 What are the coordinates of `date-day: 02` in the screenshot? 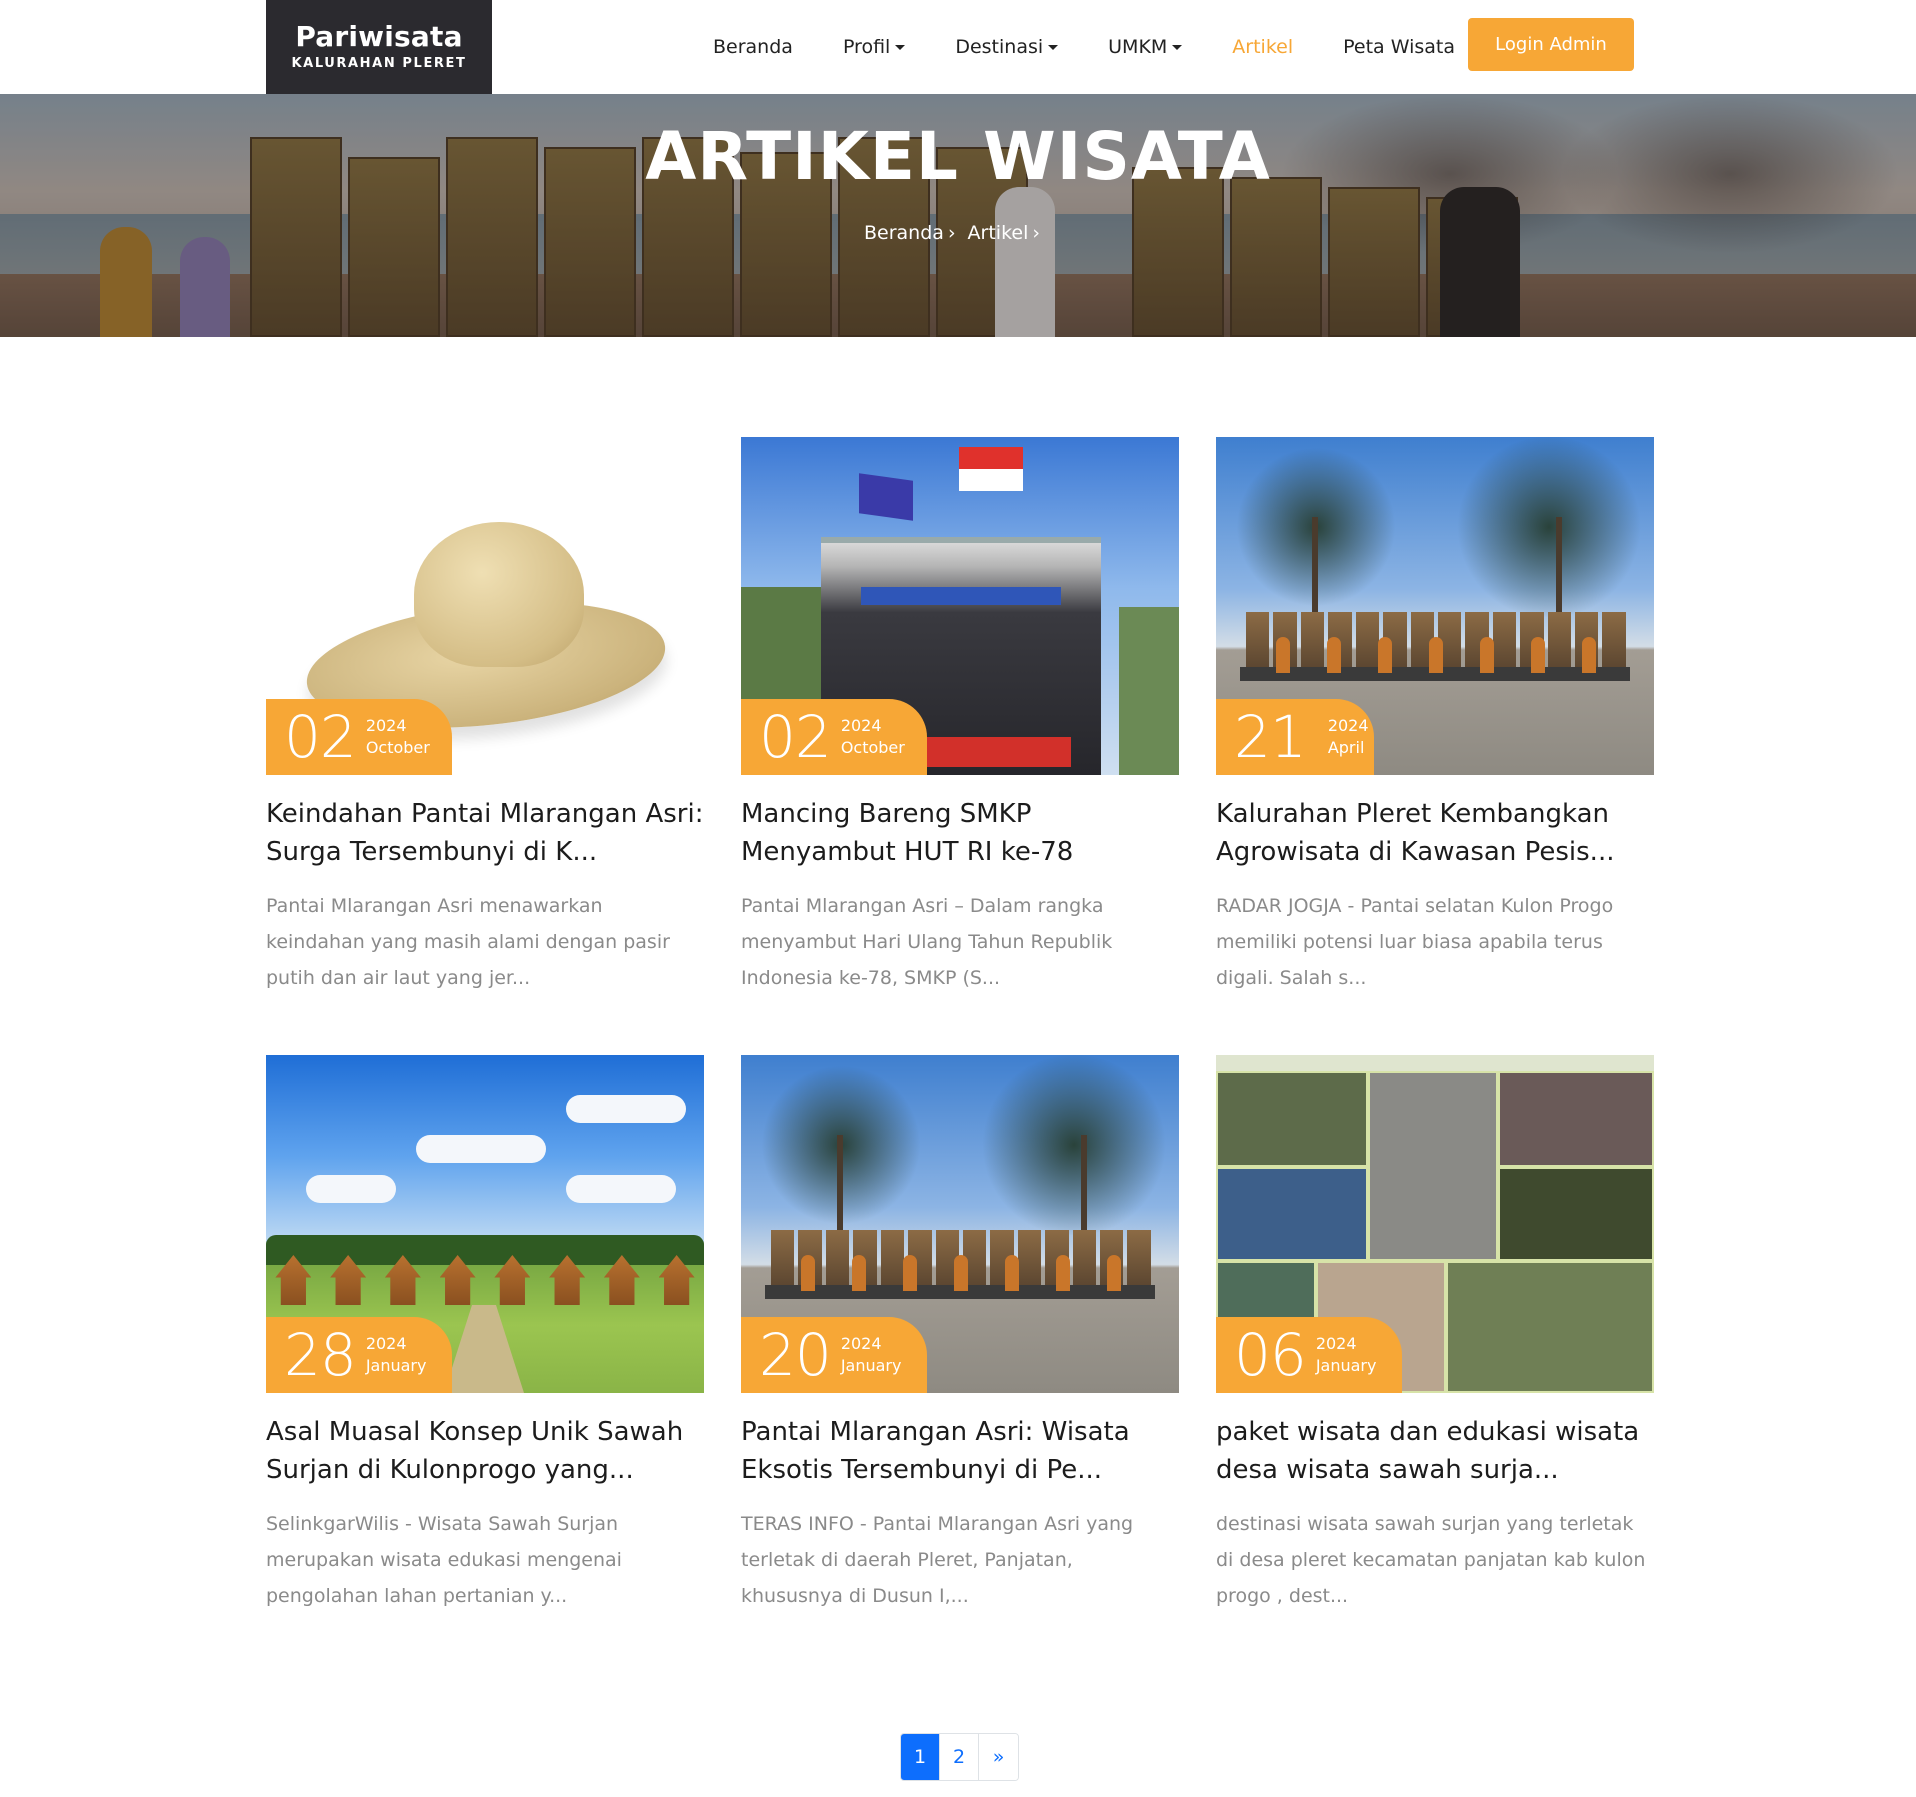 It's located at (795, 737).